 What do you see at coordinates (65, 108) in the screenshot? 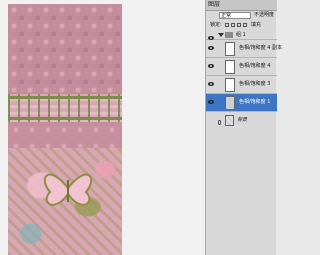
I see `pattern-border-band` at bounding box center [65, 108].